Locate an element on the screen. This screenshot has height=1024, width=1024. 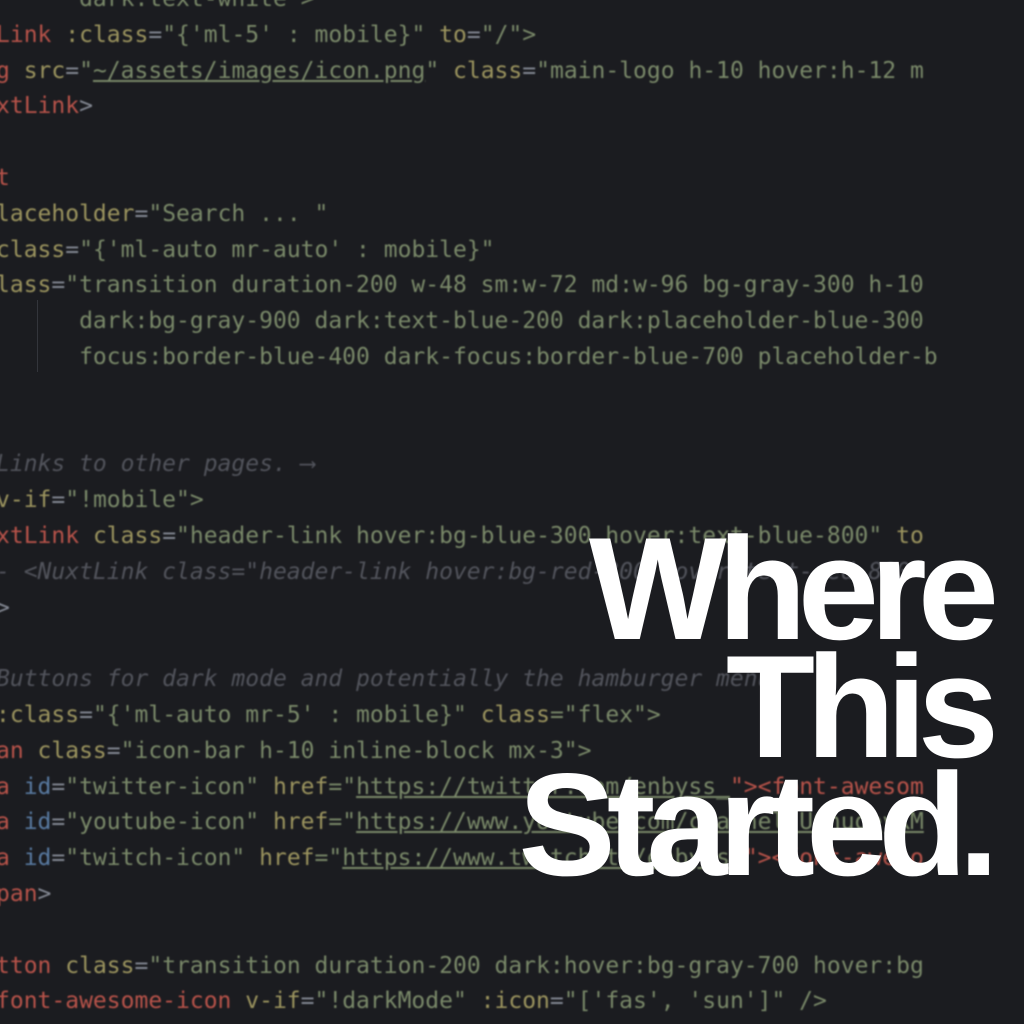
code-line: Links to other pages. ⟶ is located at coordinates (469, 465).